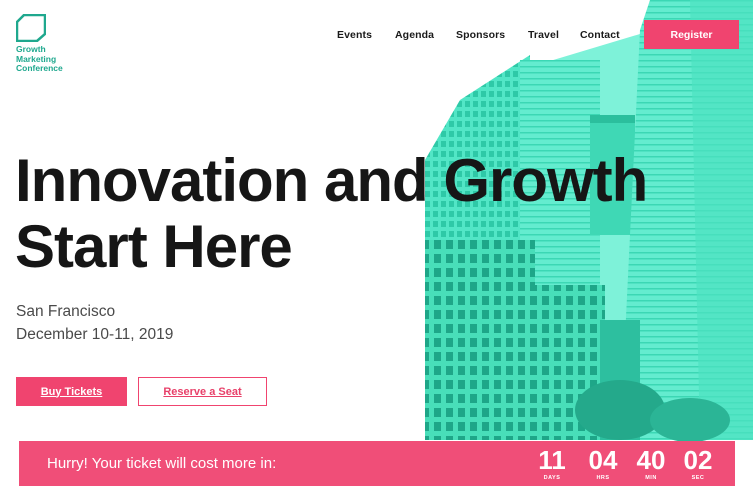  Describe the element at coordinates (39, 59) in the screenshot. I see `logo-text: Growth Marketing Conference` at that location.